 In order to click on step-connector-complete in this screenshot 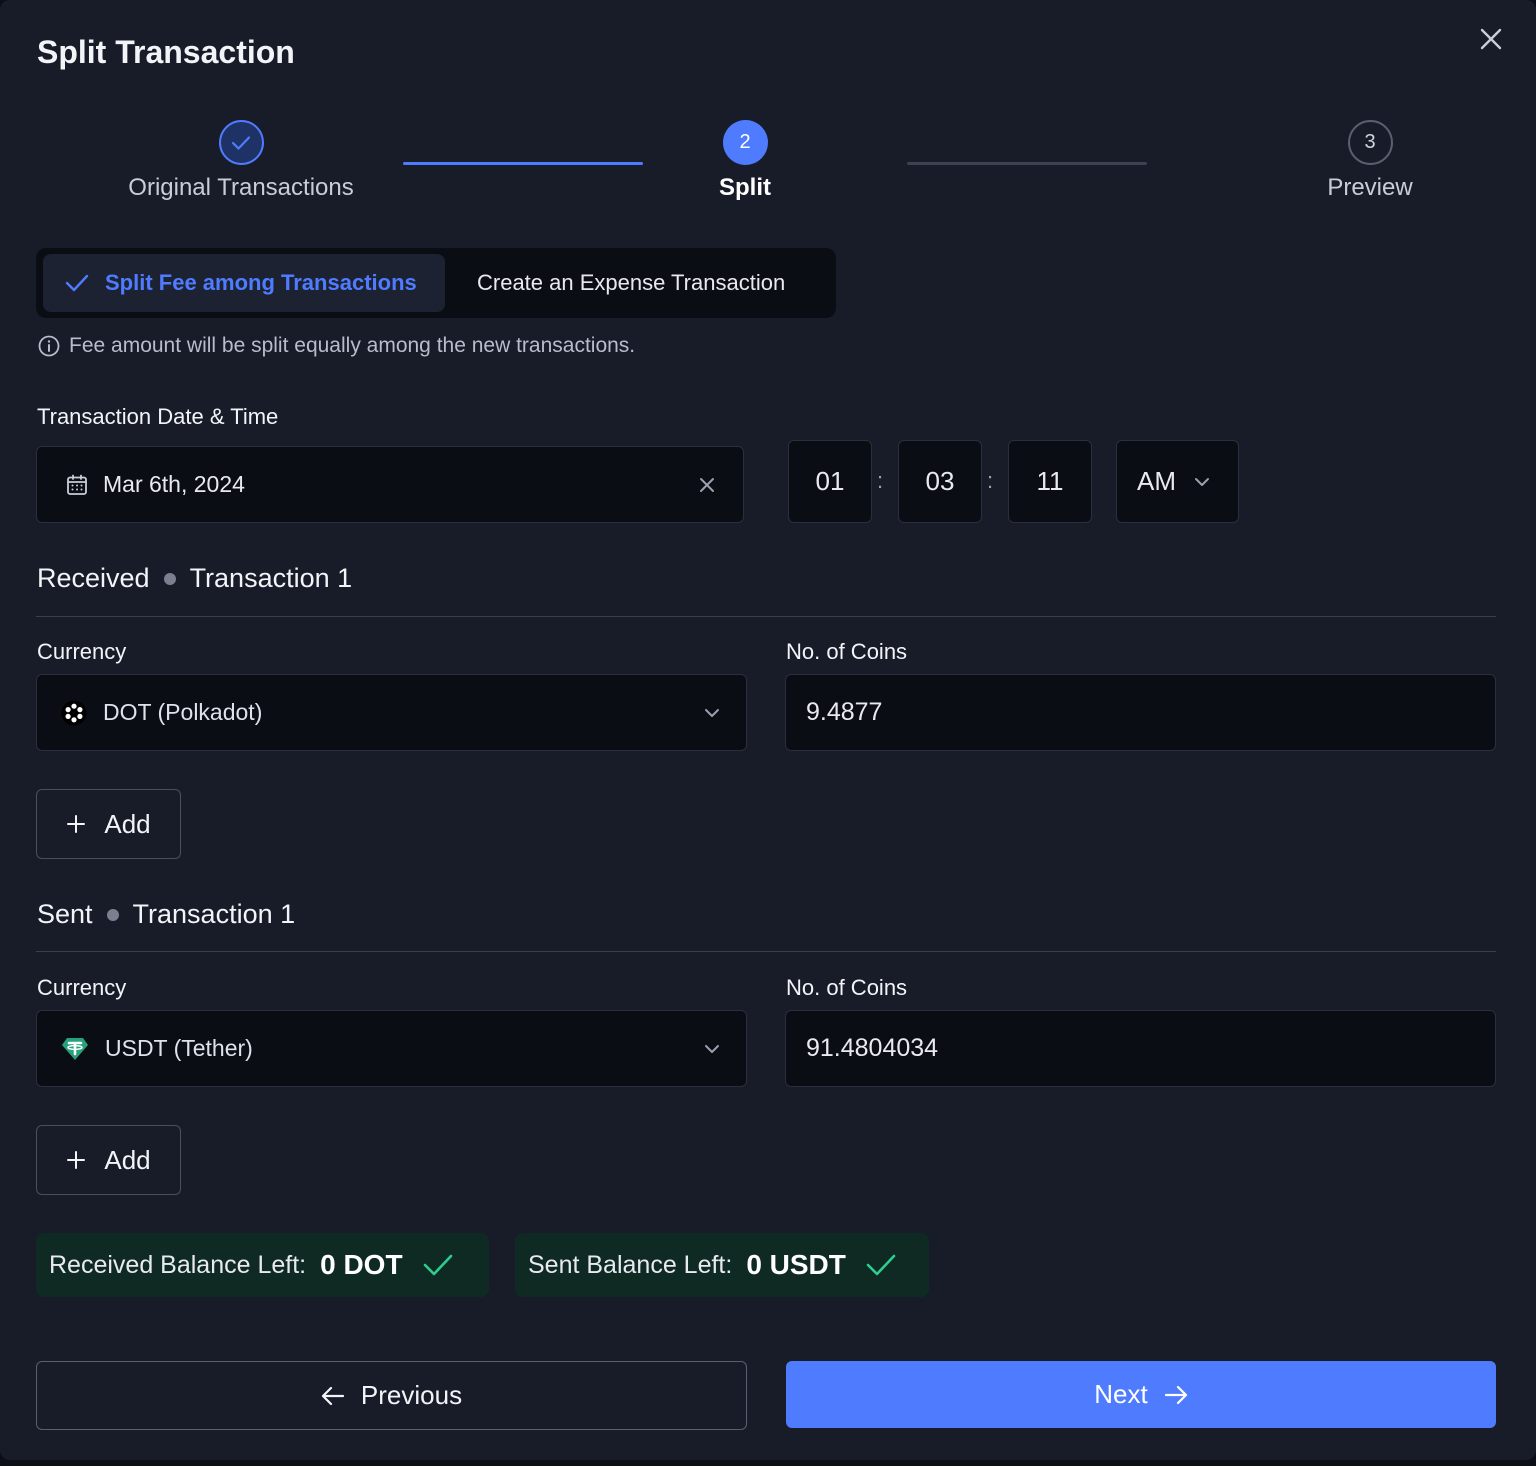, I will do `click(523, 163)`.